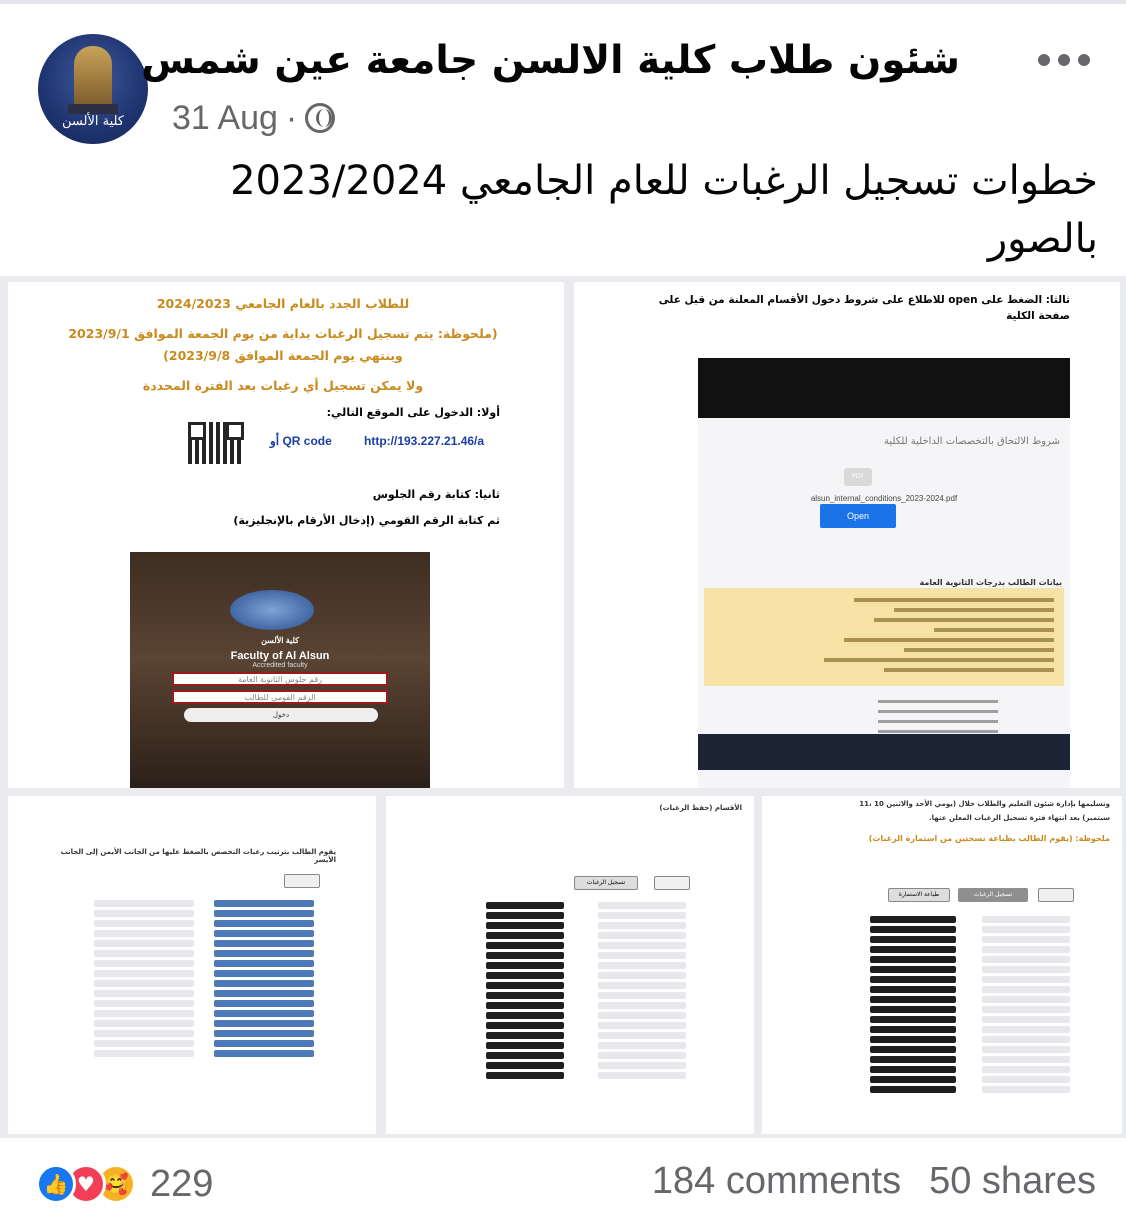  What do you see at coordinates (144, 980) in the screenshot?
I see `selected-list` at bounding box center [144, 980].